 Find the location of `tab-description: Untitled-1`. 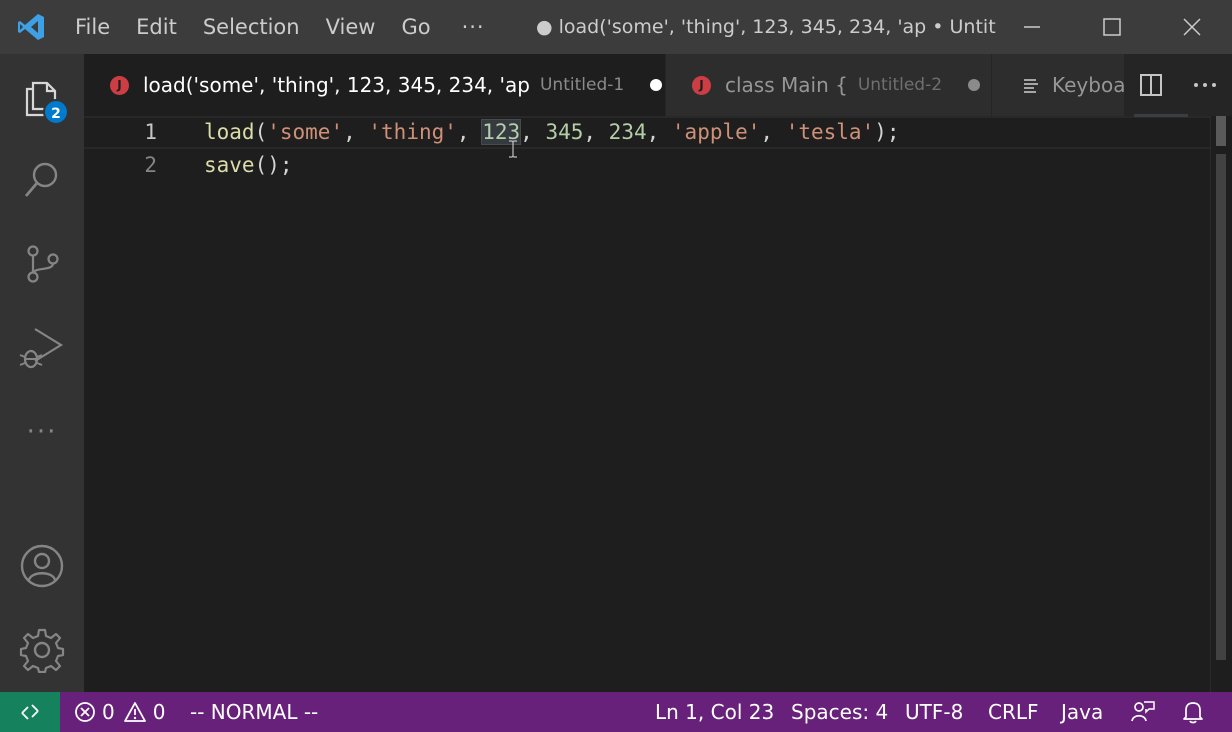

tab-description: Untitled-1 is located at coordinates (582, 85).